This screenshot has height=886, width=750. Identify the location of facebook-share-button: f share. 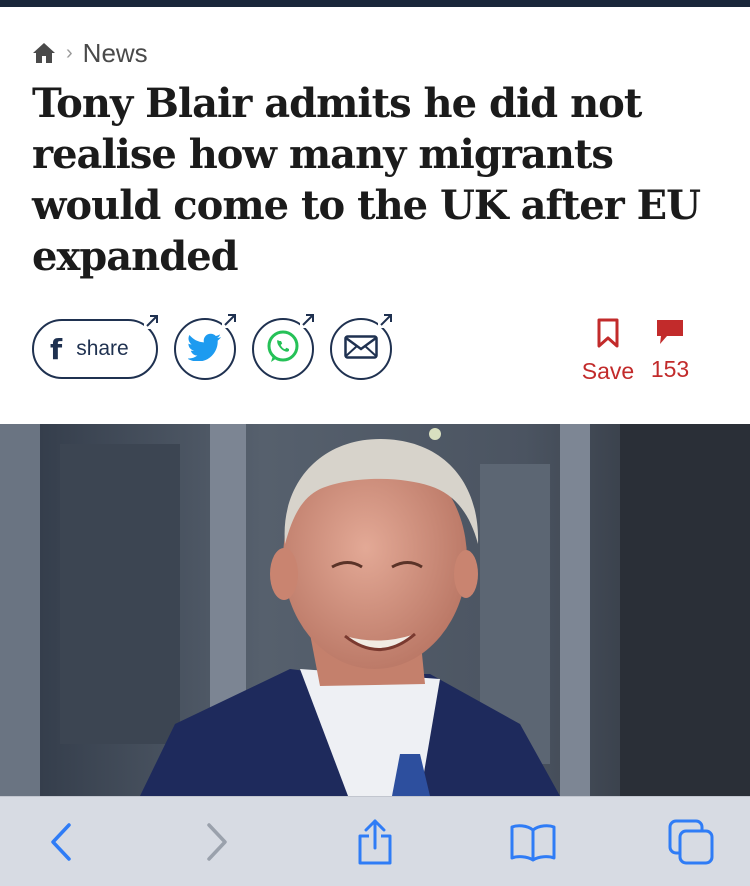
(96, 346).